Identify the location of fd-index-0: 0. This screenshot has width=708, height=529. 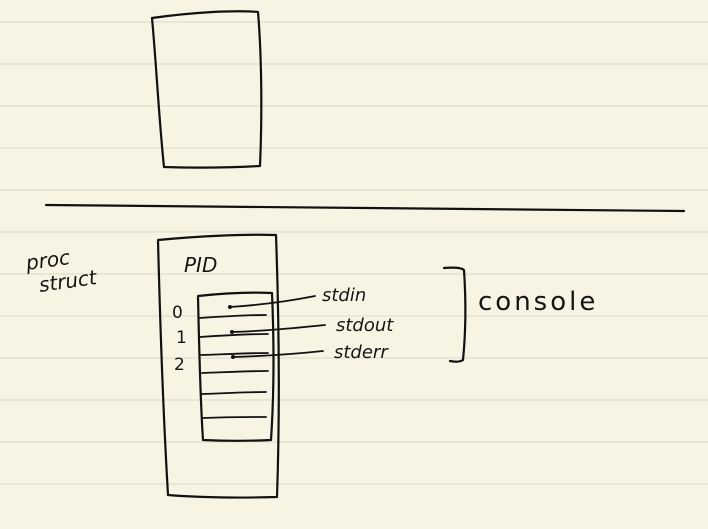
(177, 313).